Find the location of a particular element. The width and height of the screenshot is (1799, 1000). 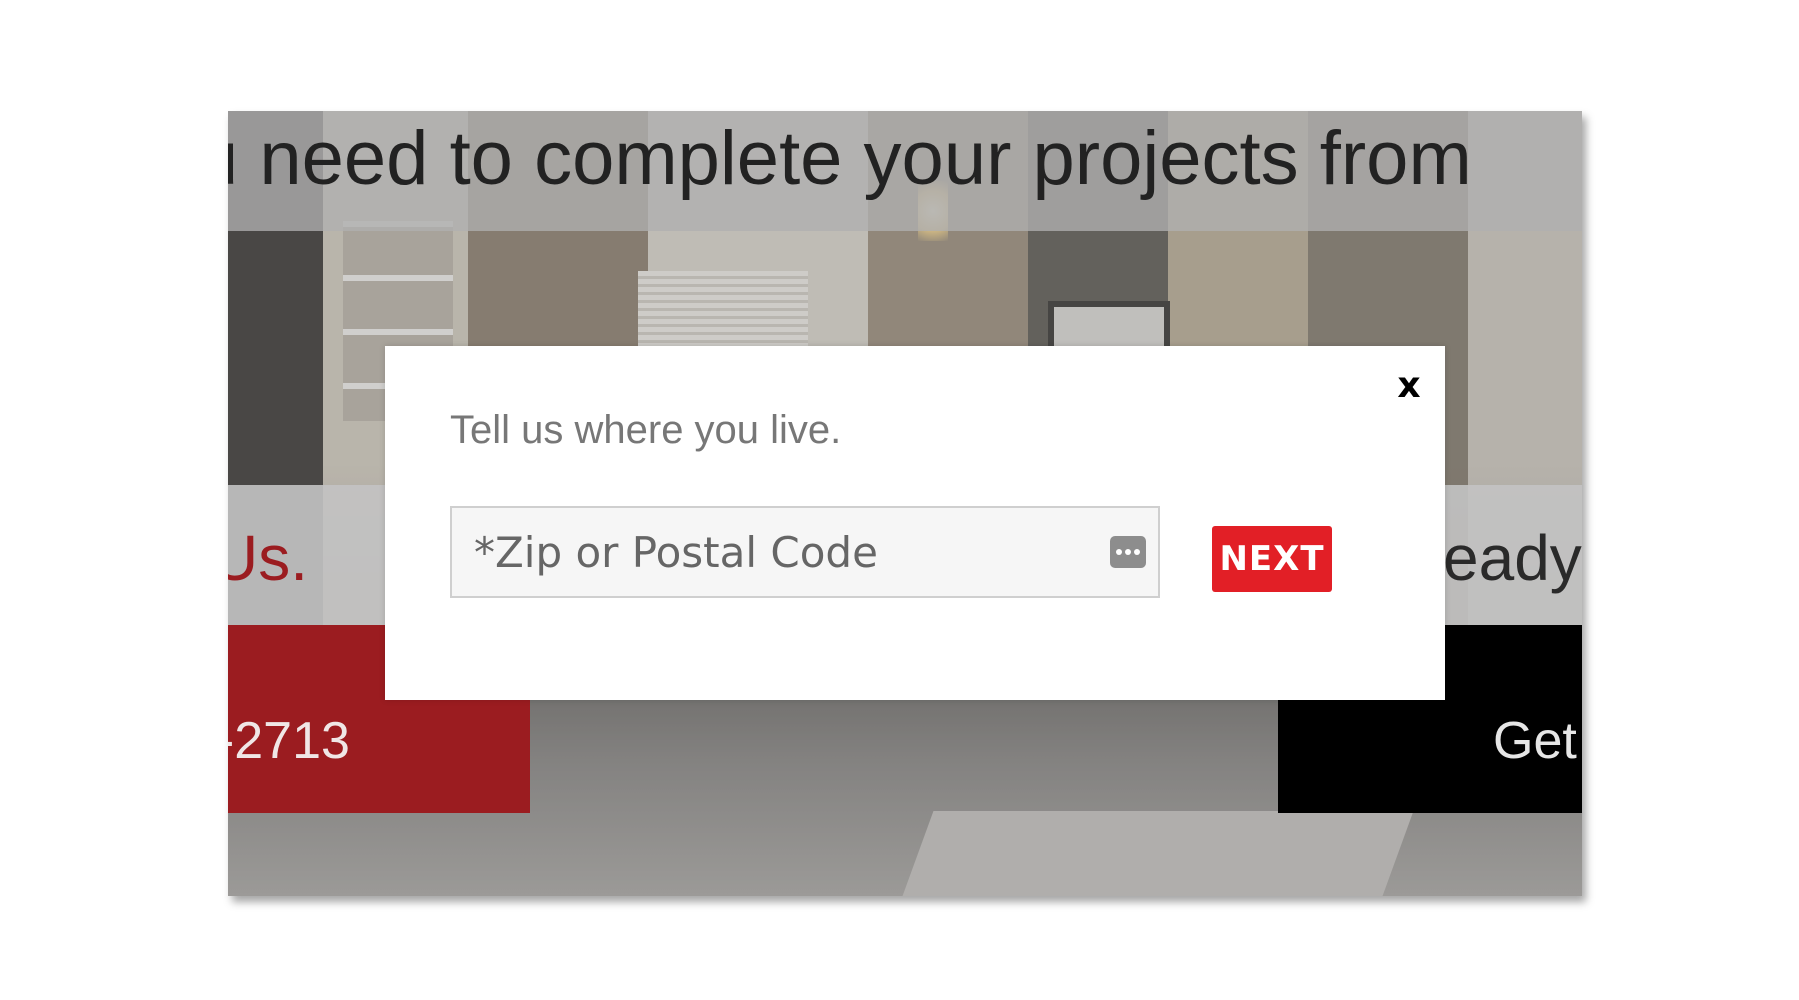

next-button: NEXT is located at coordinates (1272, 559).